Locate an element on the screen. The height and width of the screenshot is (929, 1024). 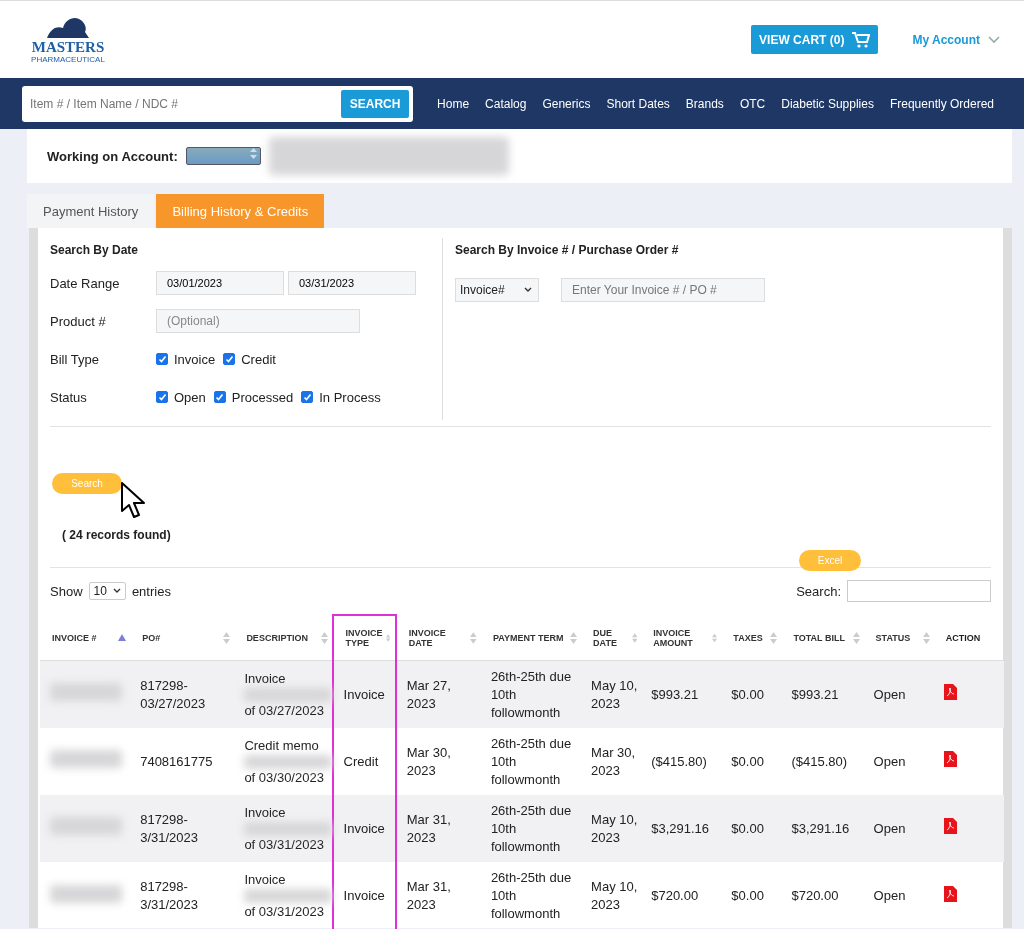
nav-link: Catalog is located at coordinates (506, 103).